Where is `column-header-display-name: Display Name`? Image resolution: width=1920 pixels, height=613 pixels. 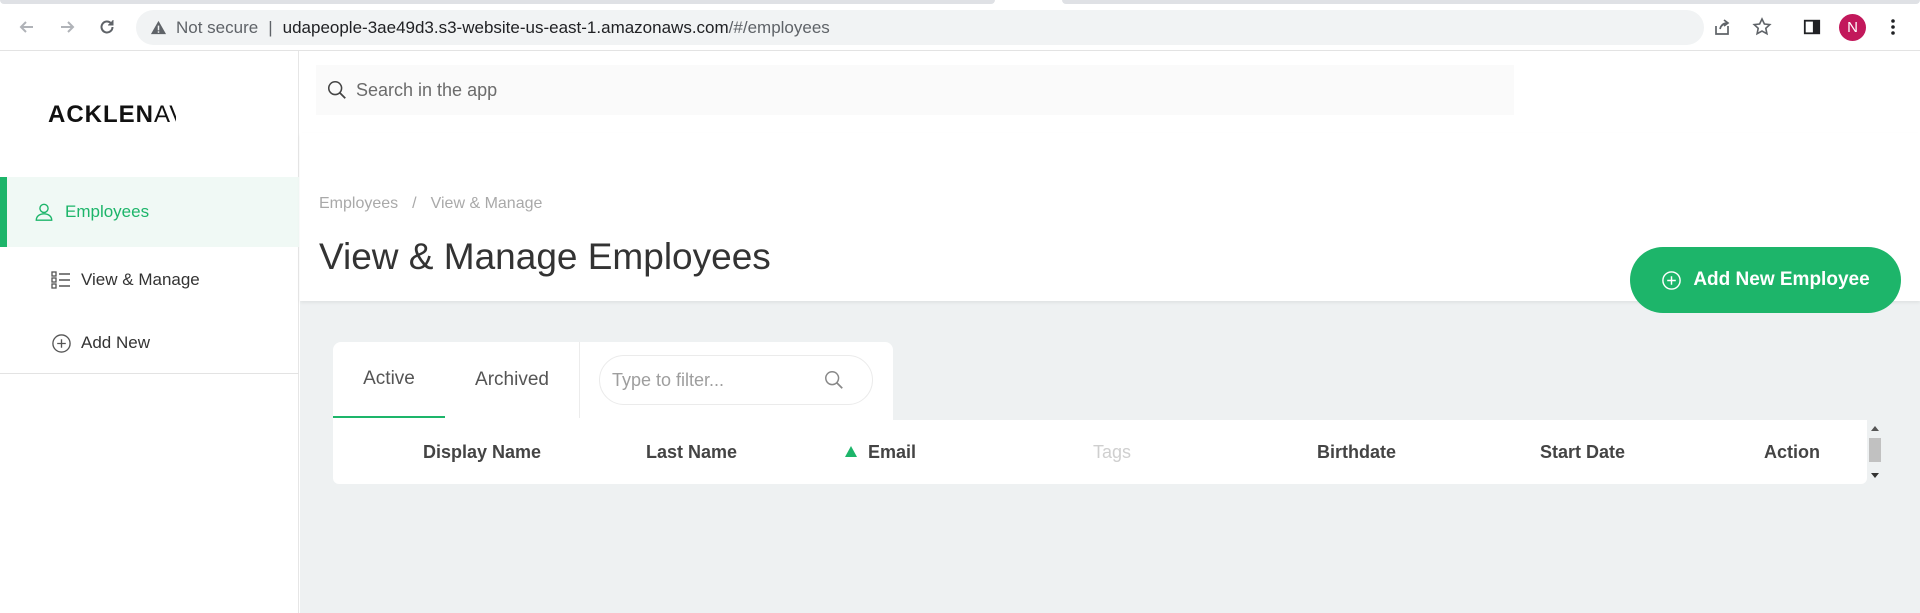 column-header-display-name: Display Name is located at coordinates (482, 452).